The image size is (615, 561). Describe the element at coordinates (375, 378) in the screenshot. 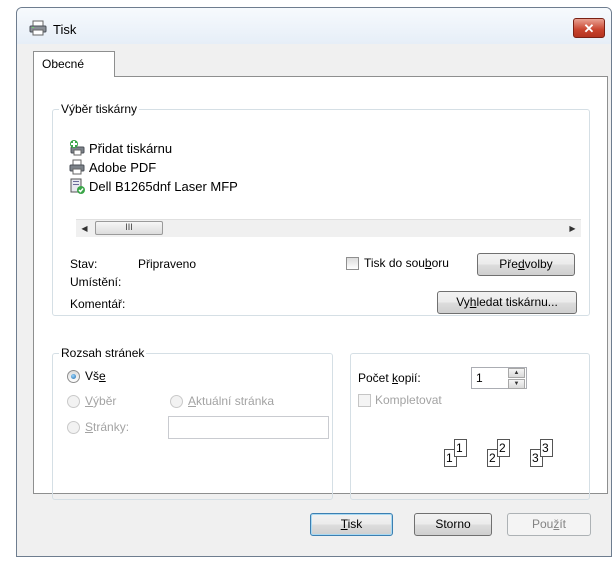

I see `label-part: Počet` at that location.